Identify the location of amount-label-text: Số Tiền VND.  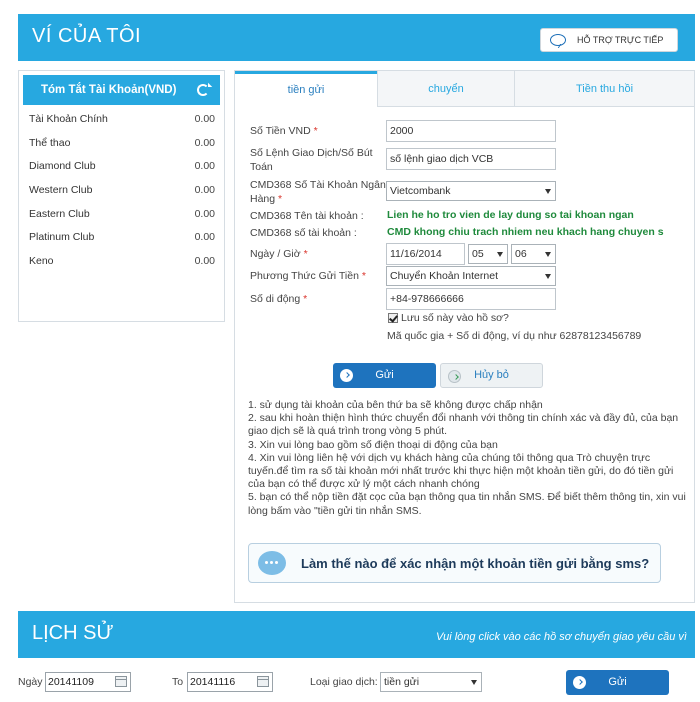
(280, 131).